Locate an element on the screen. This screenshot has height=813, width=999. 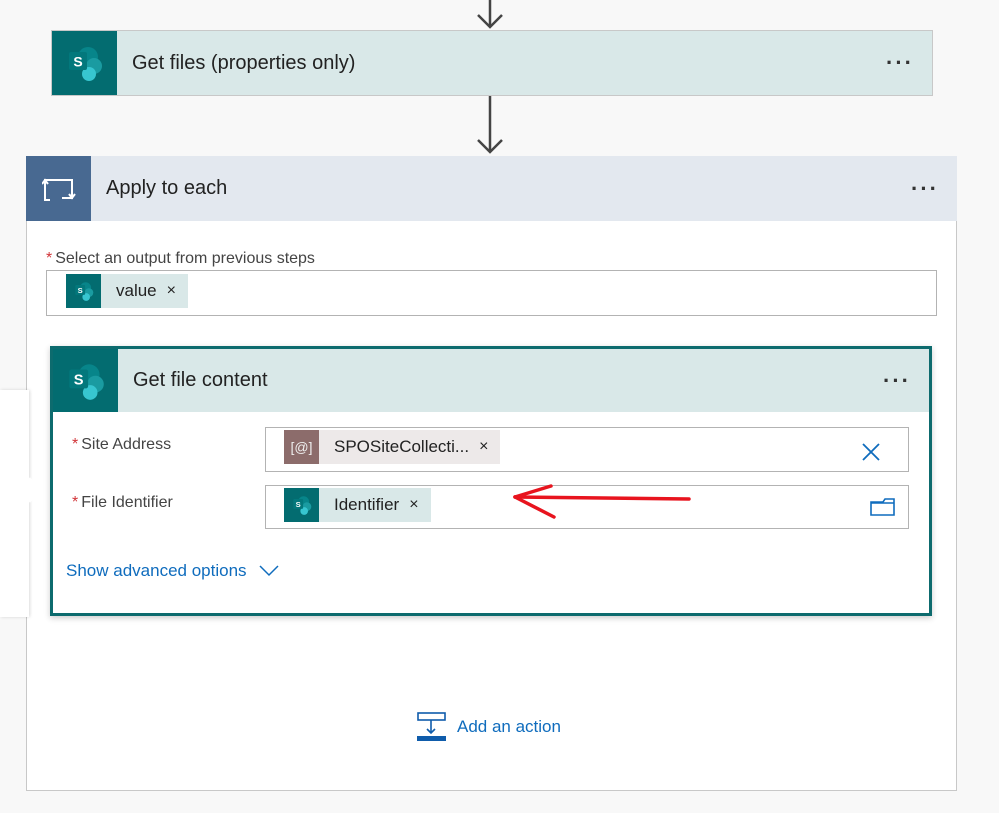
file-identifier-input: S Identifier × is located at coordinates (587, 507).